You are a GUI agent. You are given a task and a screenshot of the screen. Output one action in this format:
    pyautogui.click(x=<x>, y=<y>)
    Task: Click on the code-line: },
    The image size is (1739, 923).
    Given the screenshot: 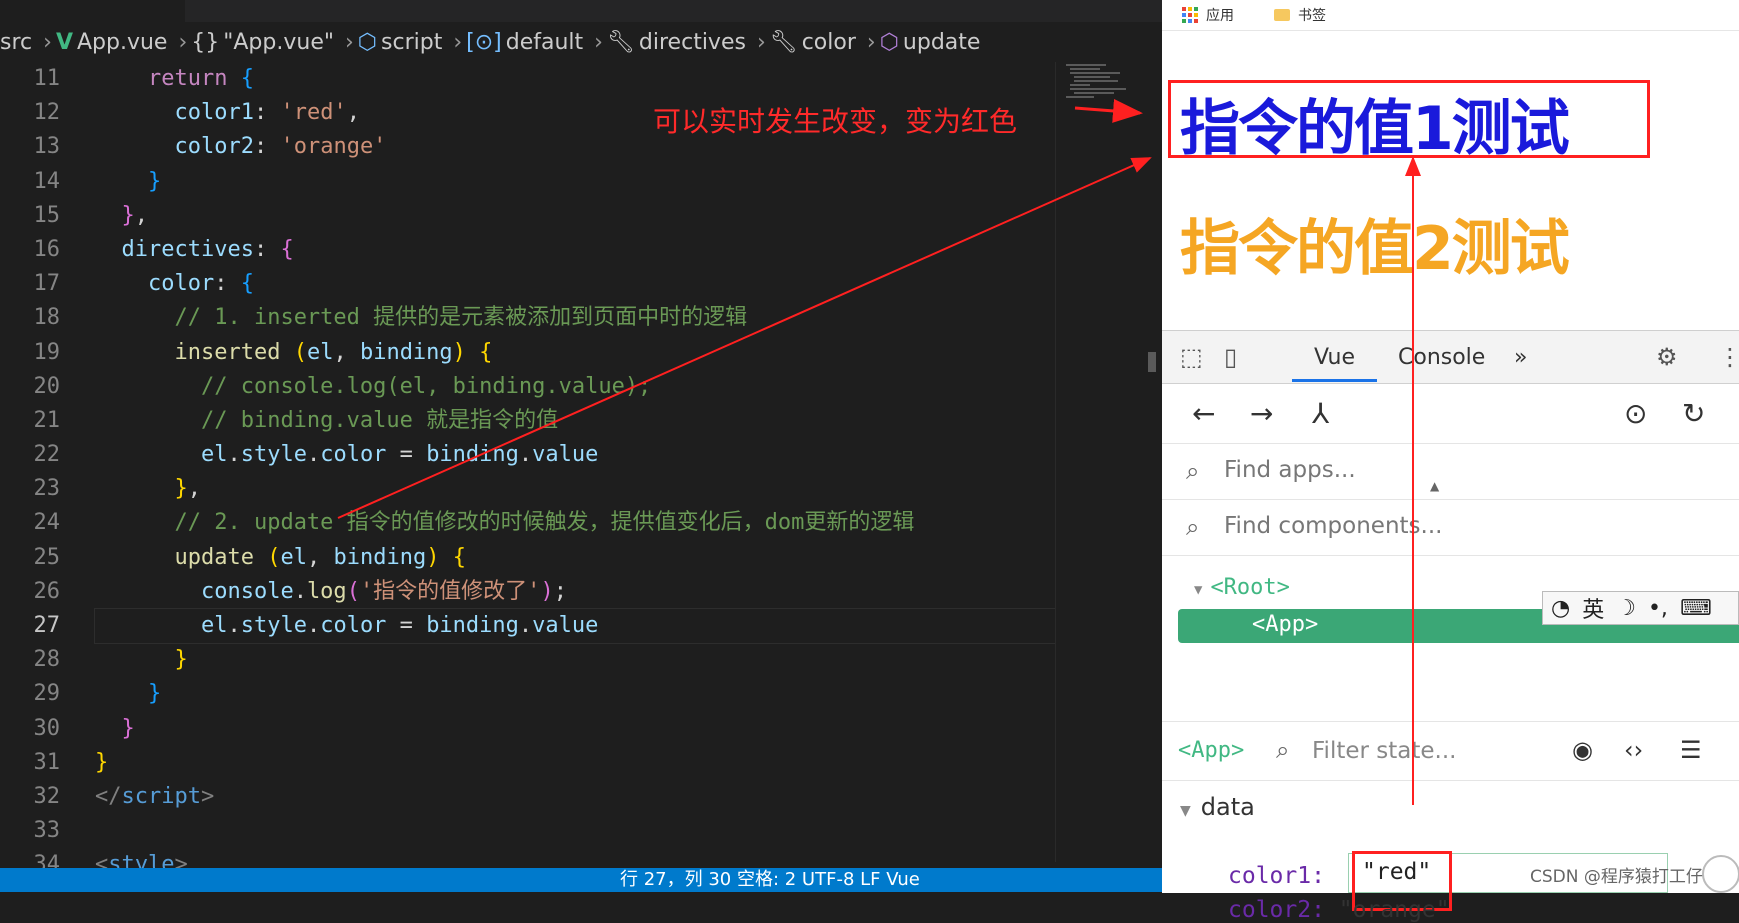 What is the action you would take?
    pyautogui.click(x=135, y=215)
    